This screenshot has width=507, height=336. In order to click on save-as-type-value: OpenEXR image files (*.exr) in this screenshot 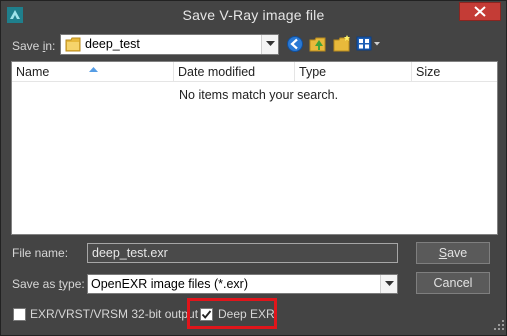, I will do `click(170, 284)`.